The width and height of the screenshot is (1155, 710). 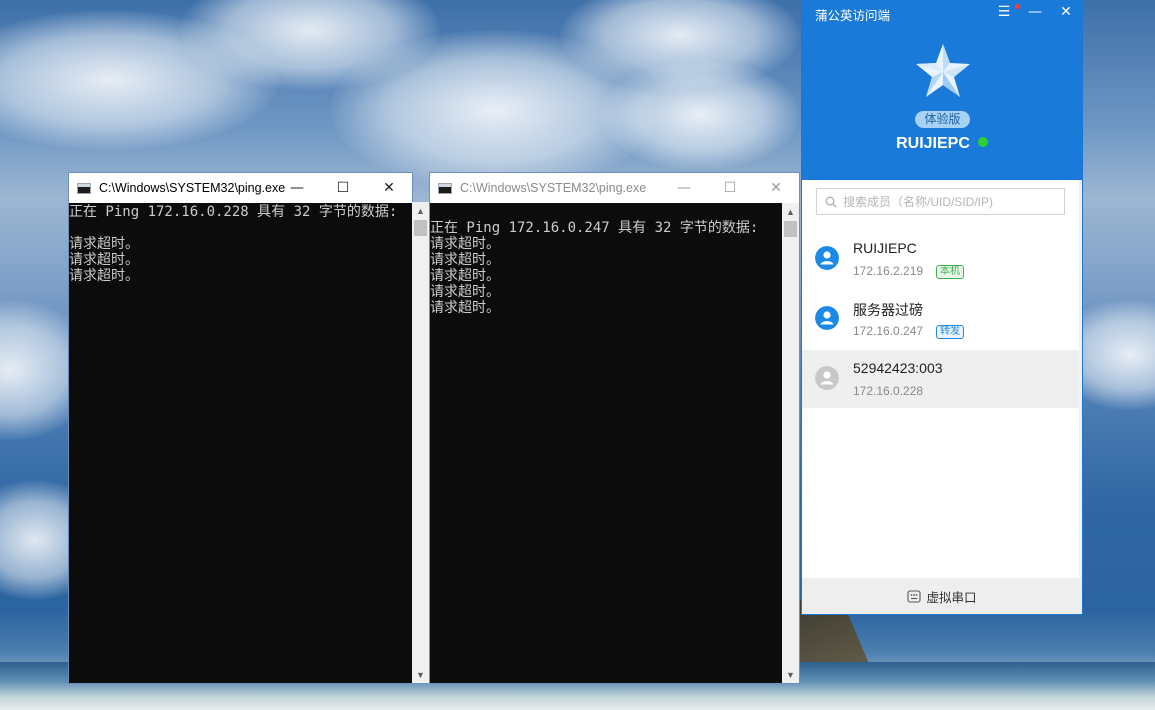 I want to click on app-title: 蒲公英访问端, so click(x=853, y=16).